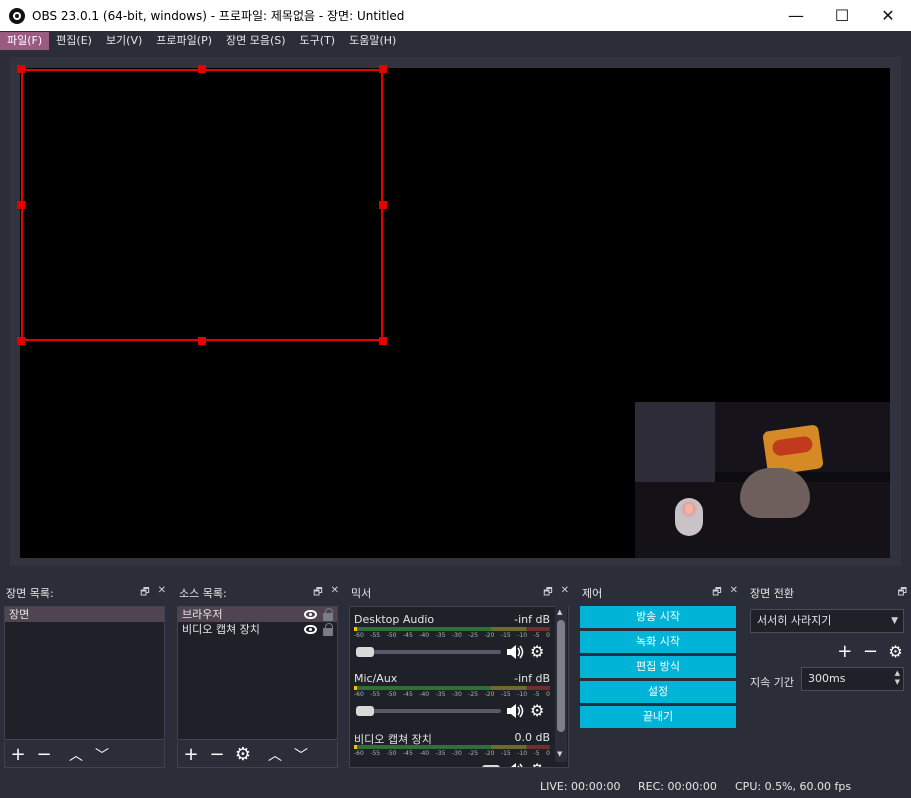 This screenshot has width=911, height=798. I want to click on start-streaming-button: 방송 시작, so click(658, 617).